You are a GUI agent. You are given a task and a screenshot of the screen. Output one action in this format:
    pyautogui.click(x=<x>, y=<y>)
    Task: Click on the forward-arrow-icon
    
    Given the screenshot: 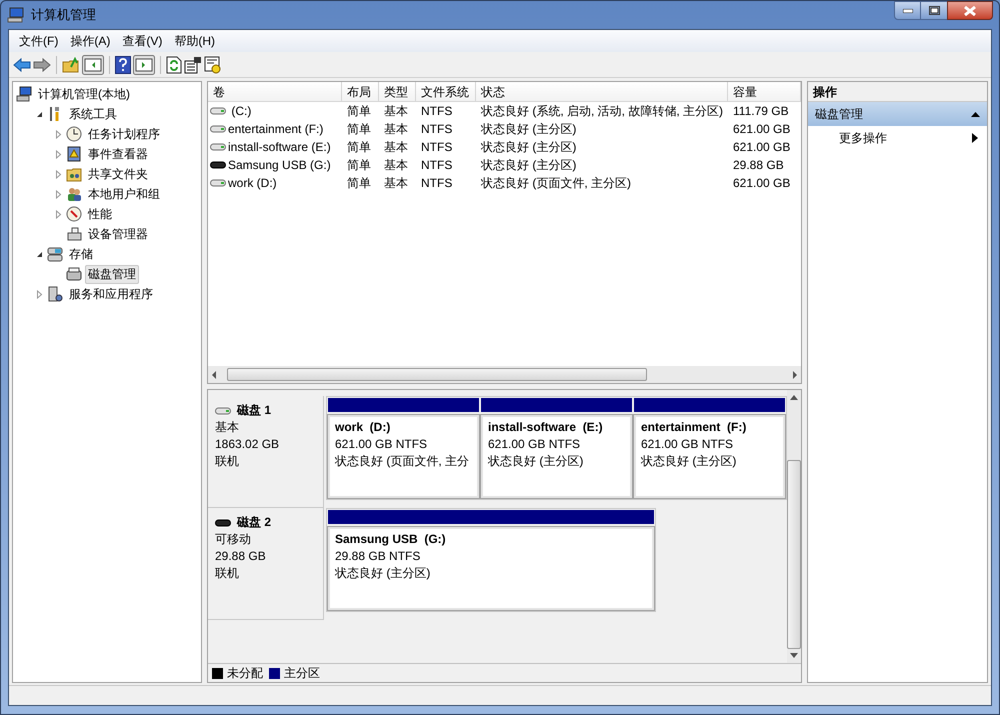 What is the action you would take?
    pyautogui.click(x=42, y=64)
    